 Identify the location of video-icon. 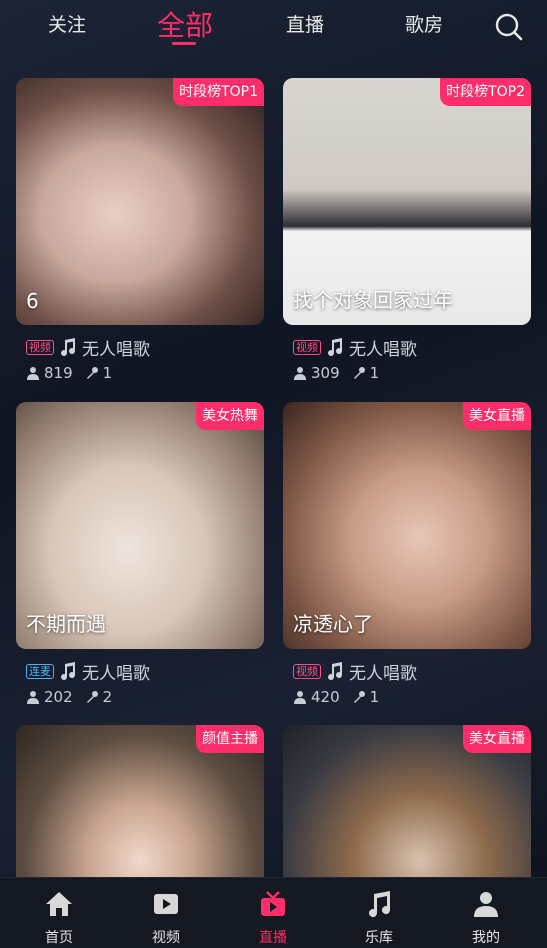
(166, 904).